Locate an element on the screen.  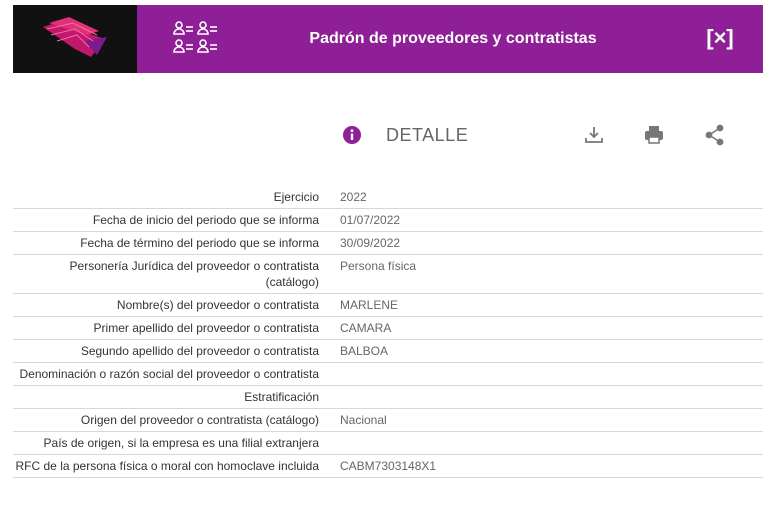
field-value: Persona física is located at coordinates (378, 266).